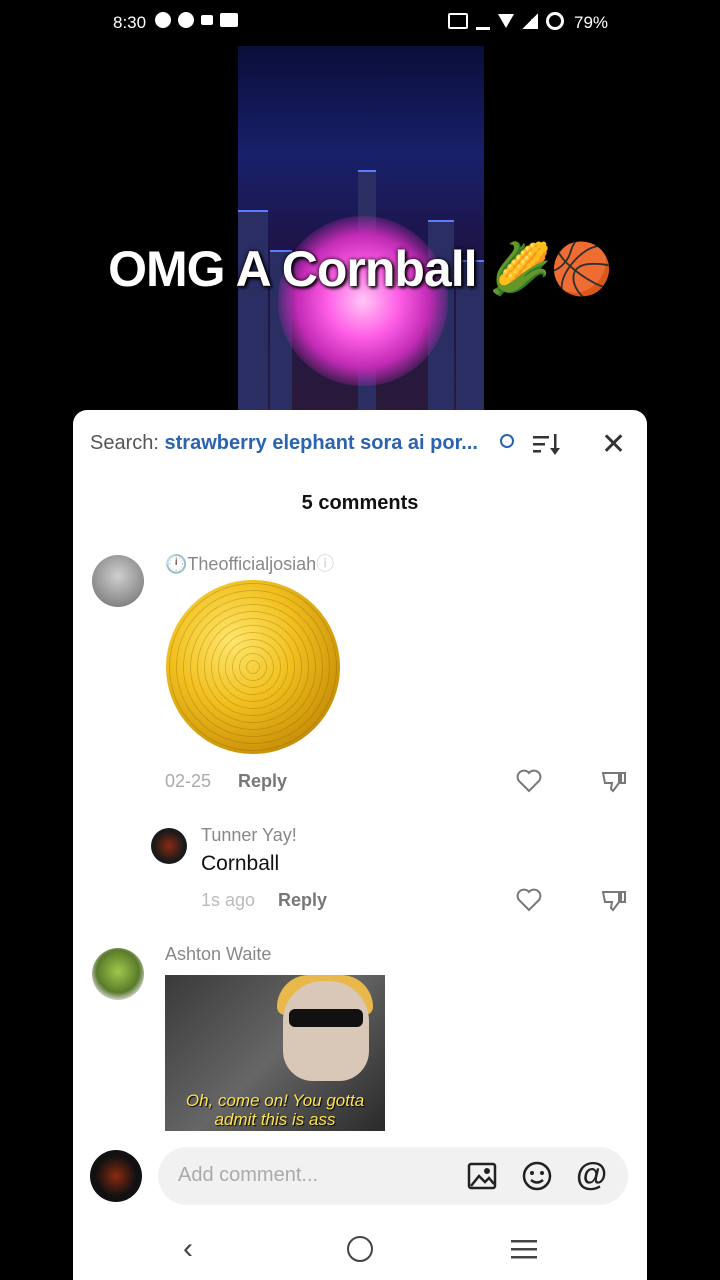 This screenshot has width=720, height=1280. I want to click on search-label: Search:, so click(124, 443).